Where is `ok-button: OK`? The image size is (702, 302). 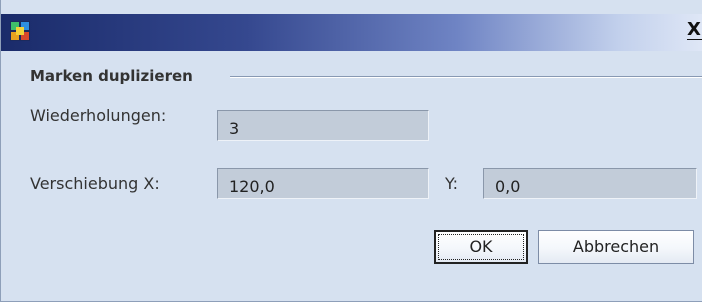
ok-button: OK is located at coordinates (481, 247).